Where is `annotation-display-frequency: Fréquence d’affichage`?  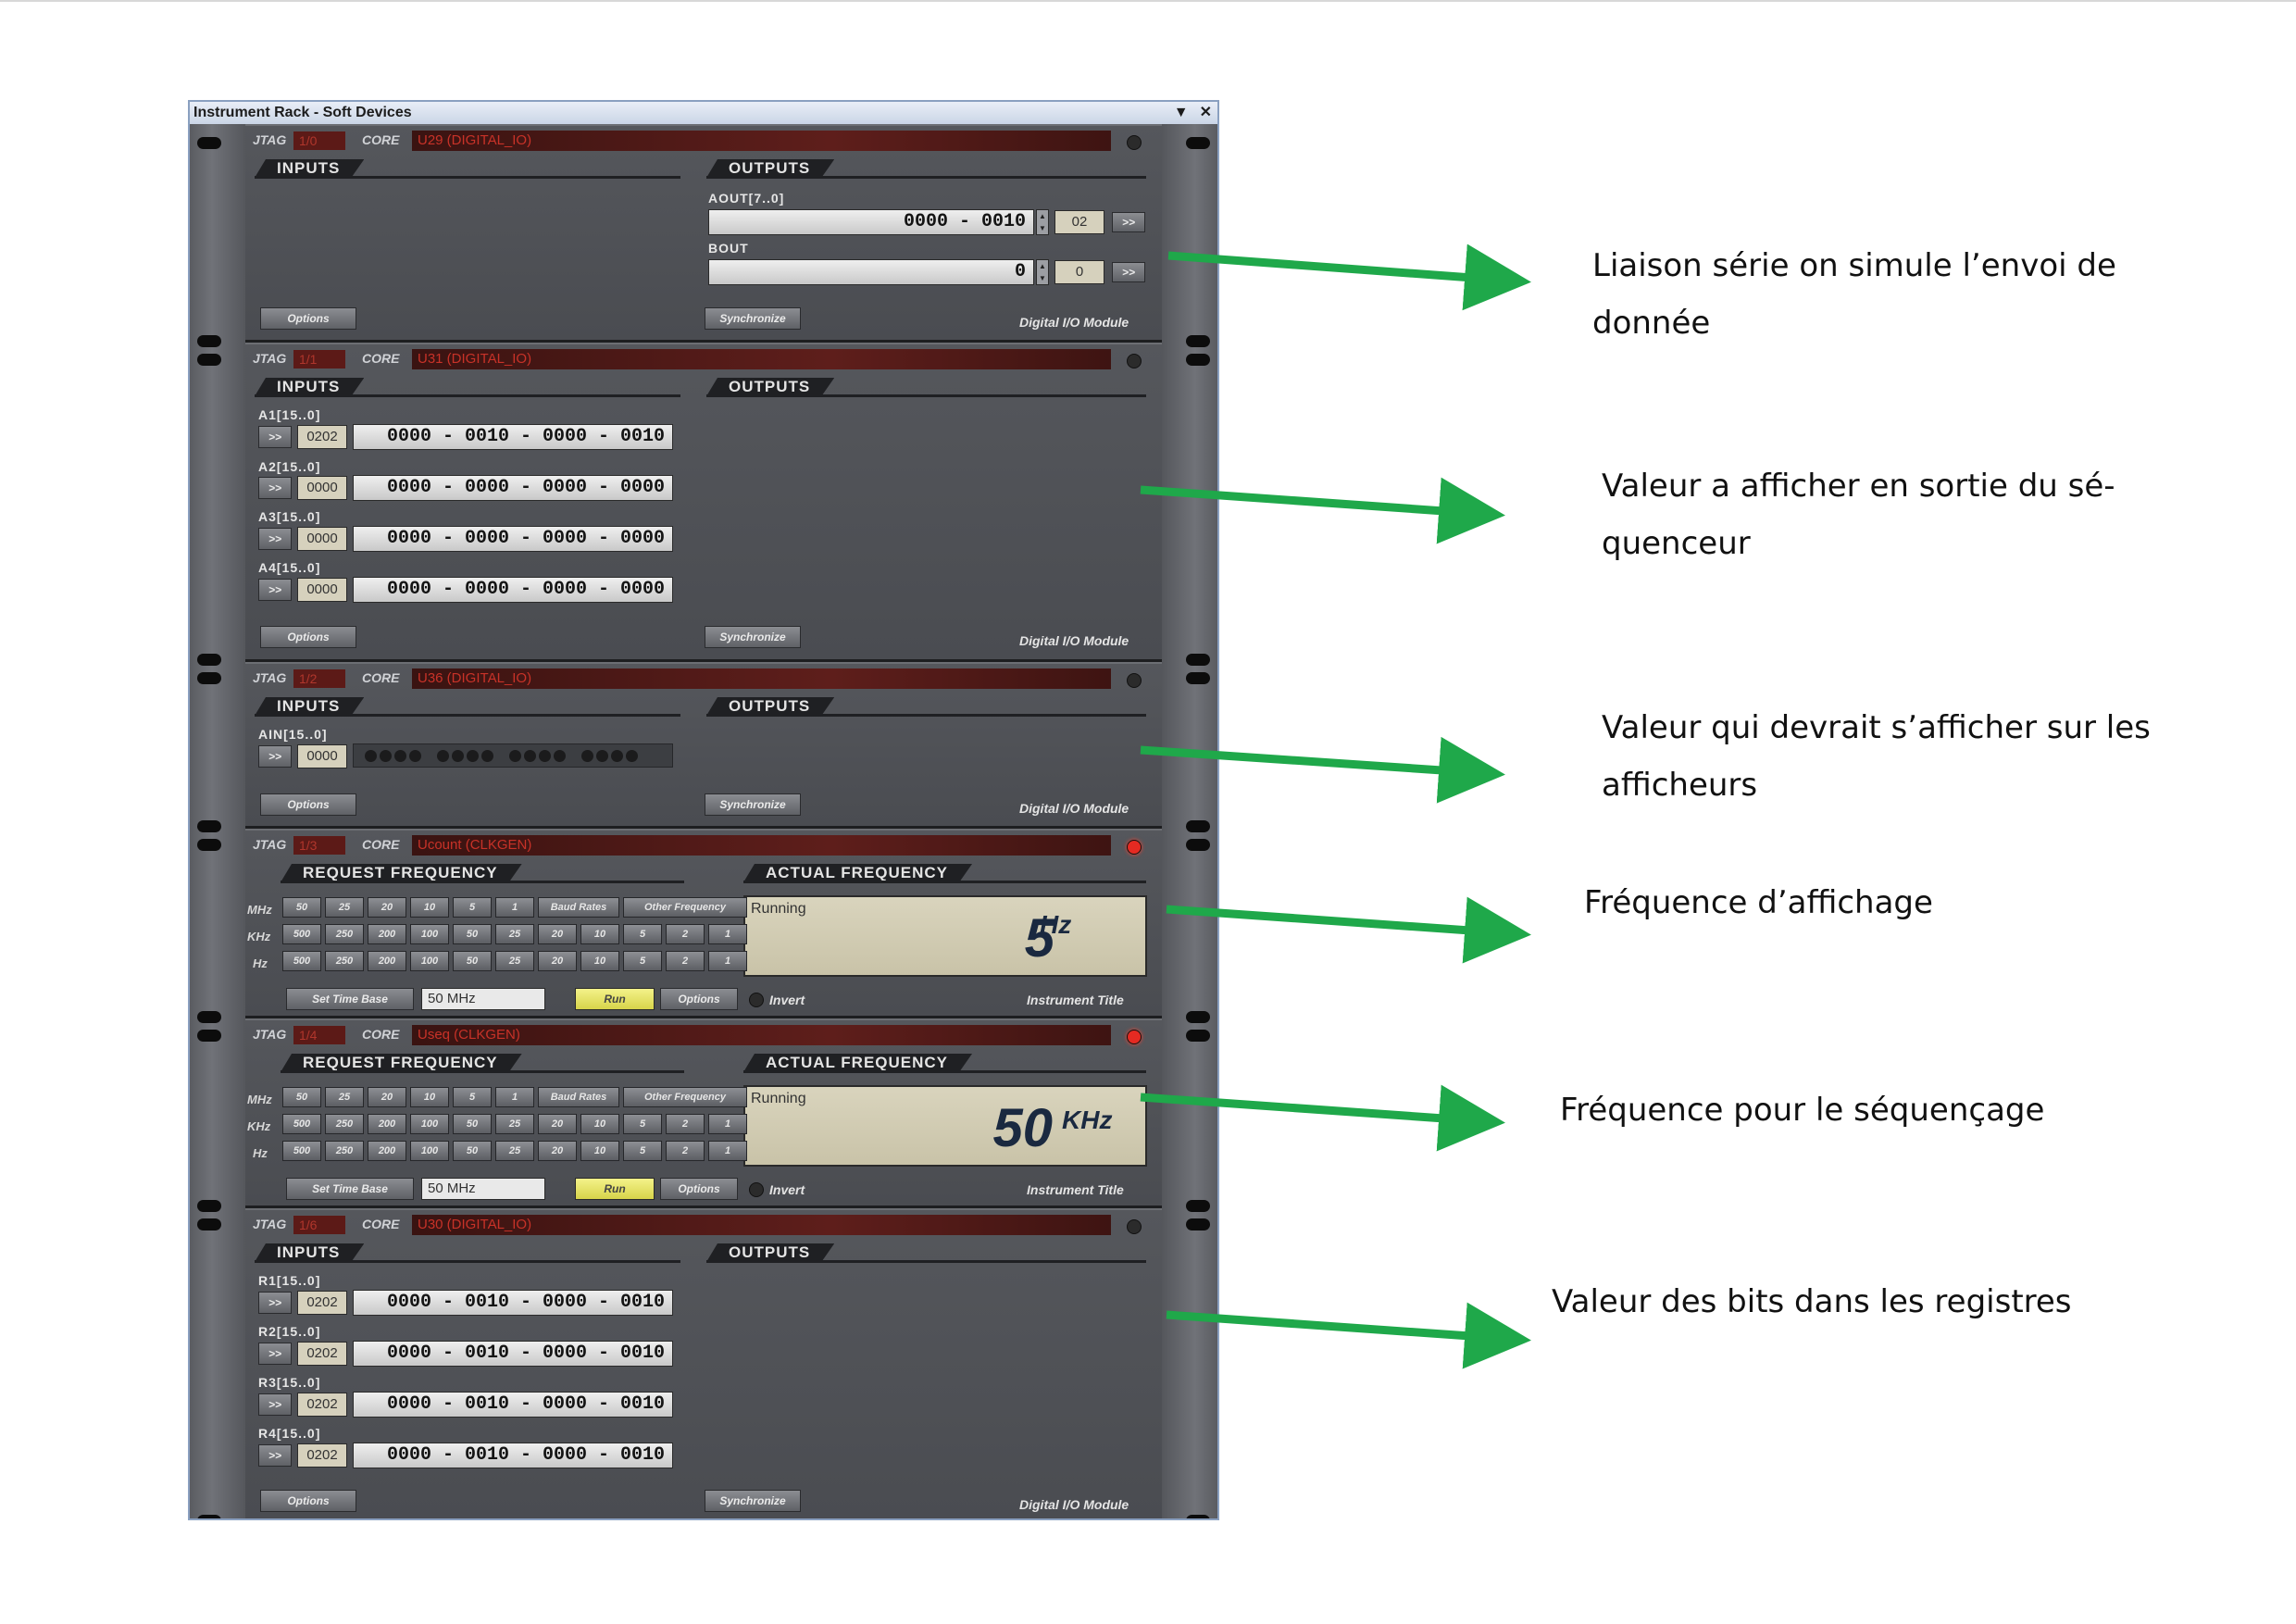 annotation-display-frequency: Fréquence d’affichage is located at coordinates (1758, 902).